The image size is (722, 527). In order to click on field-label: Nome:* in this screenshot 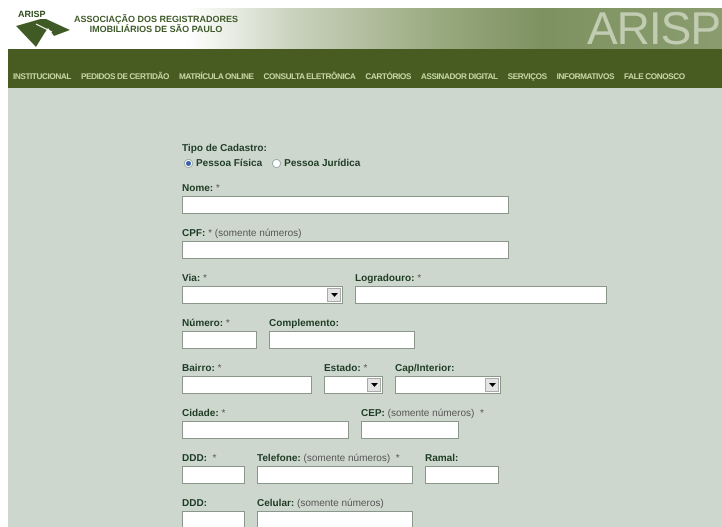, I will do `click(201, 188)`.